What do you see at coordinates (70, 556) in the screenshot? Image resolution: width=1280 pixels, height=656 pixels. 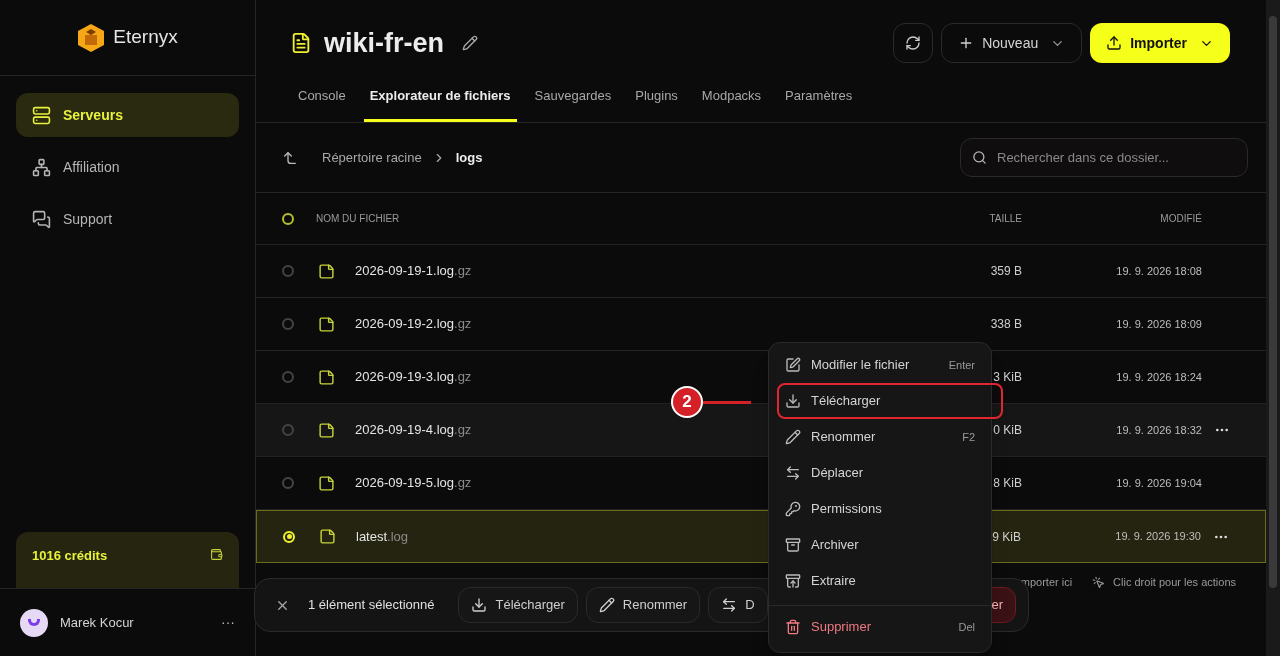 I see `credits-text: 1016 crédits` at bounding box center [70, 556].